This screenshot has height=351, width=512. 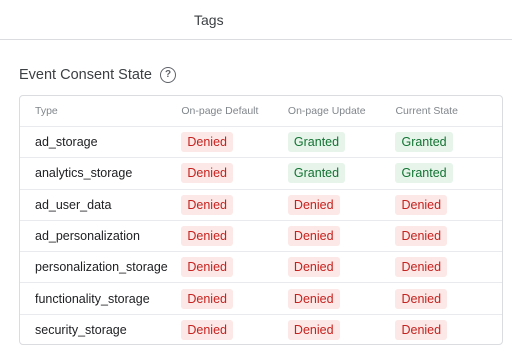 What do you see at coordinates (66, 142) in the screenshot?
I see `consent-type: ad_storage` at bounding box center [66, 142].